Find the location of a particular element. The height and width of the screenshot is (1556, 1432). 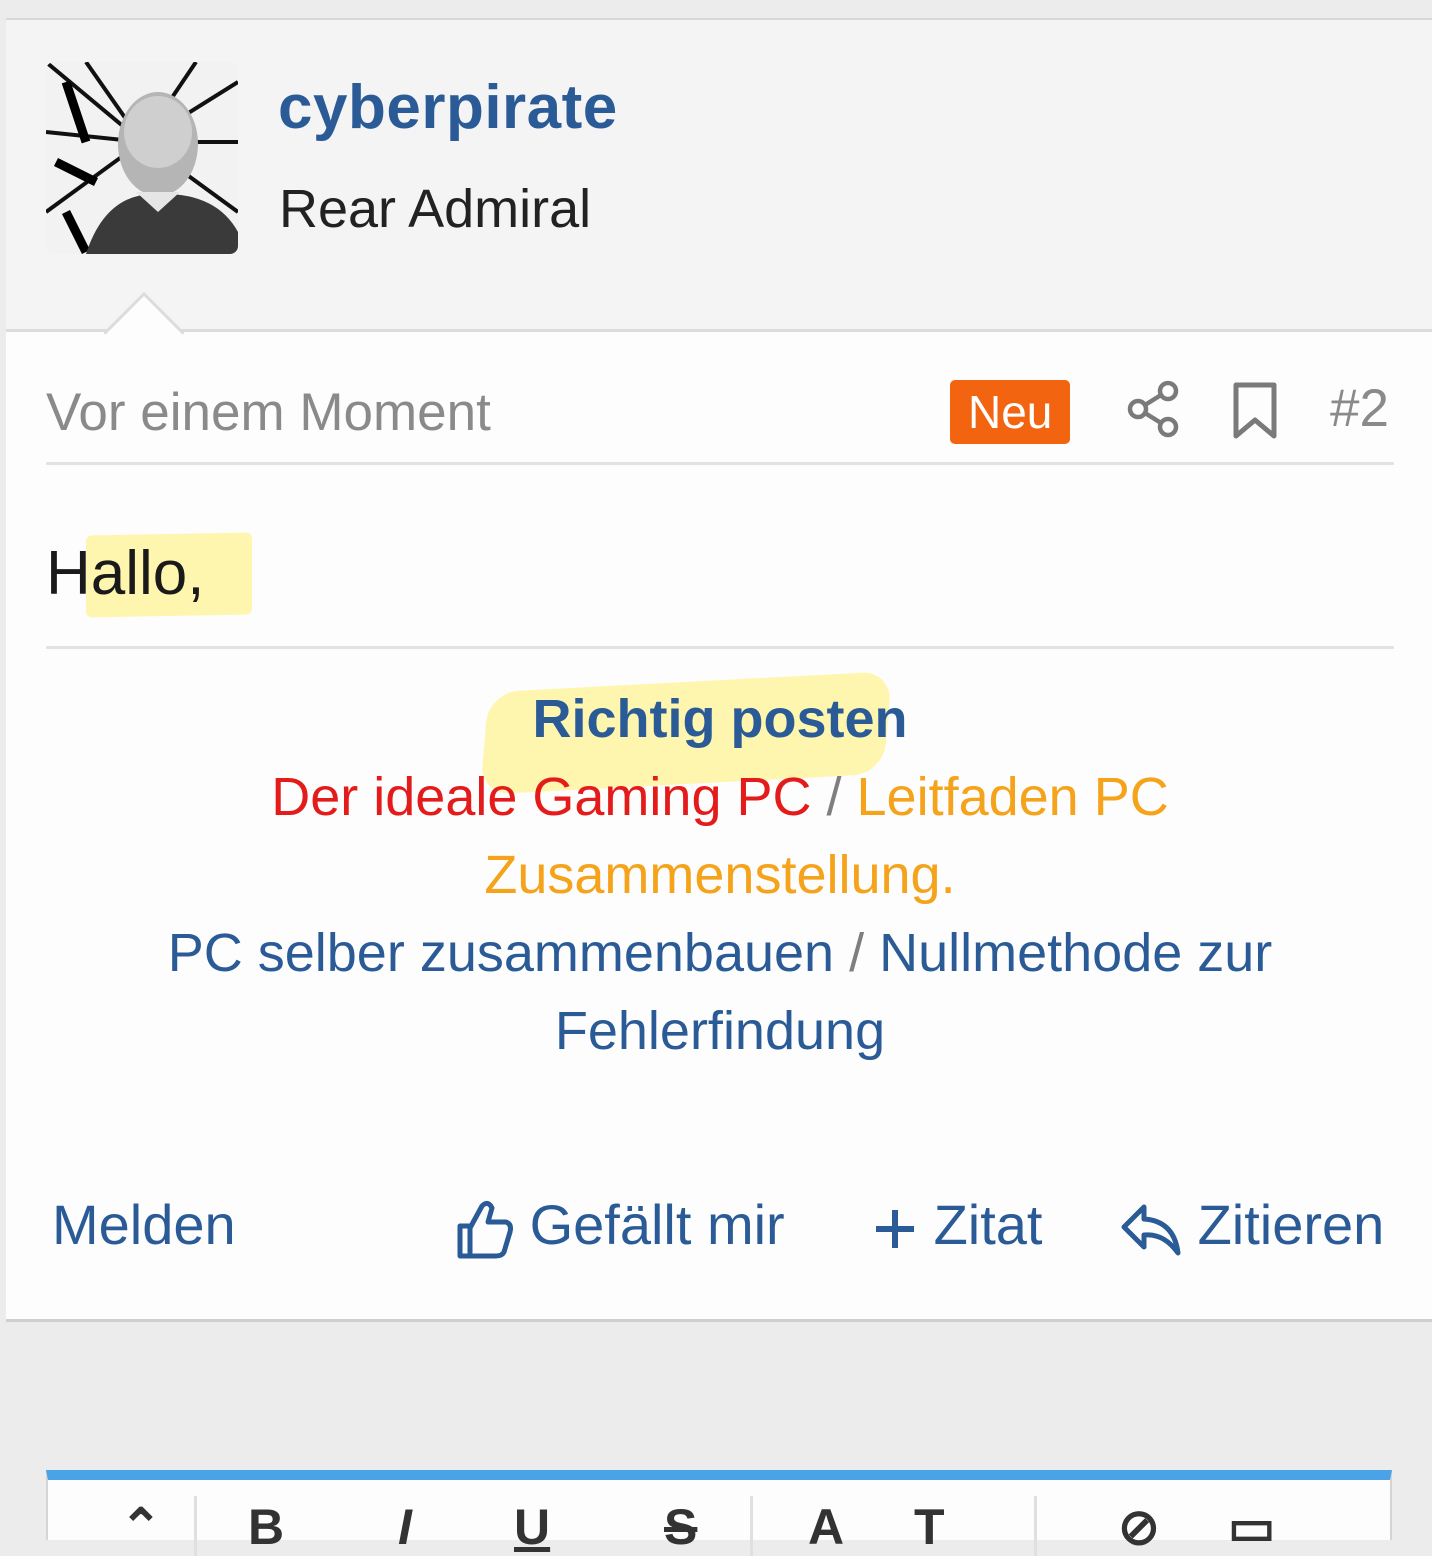

link-icon: ⊘ is located at coordinates (1139, 1527).